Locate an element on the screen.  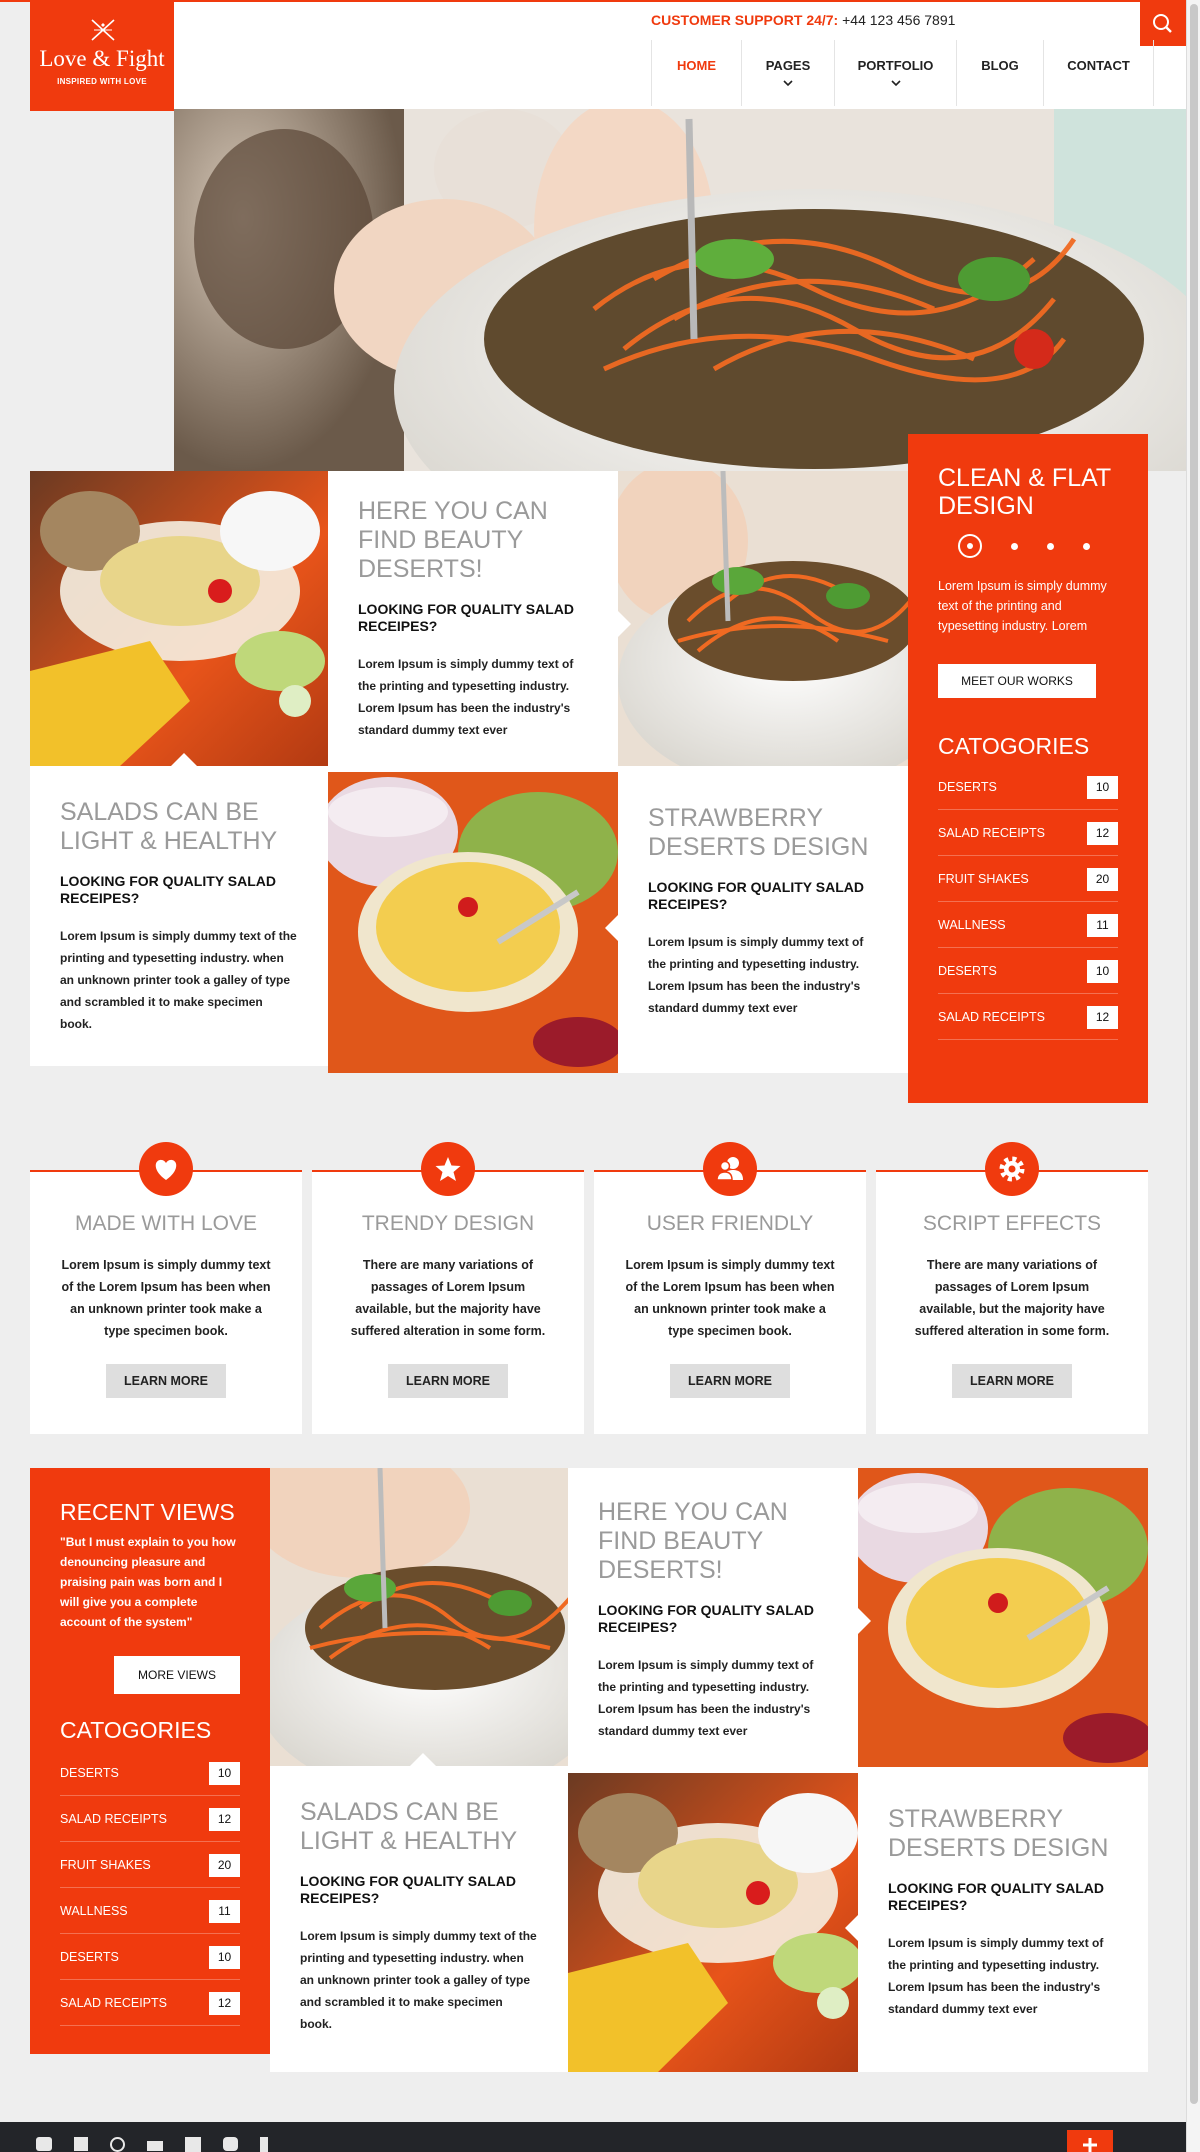
meet-our-works-button: MEET OUR WORKS is located at coordinates (1017, 681).